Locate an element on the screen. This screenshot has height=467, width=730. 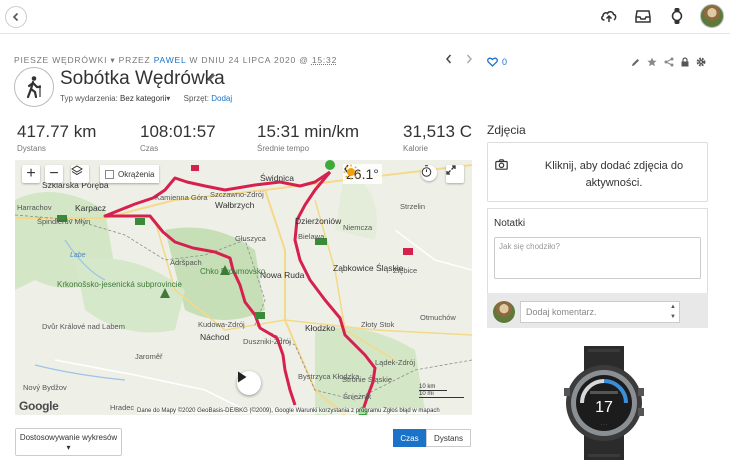
stat-value: 108:01:57 is located at coordinates (178, 131).